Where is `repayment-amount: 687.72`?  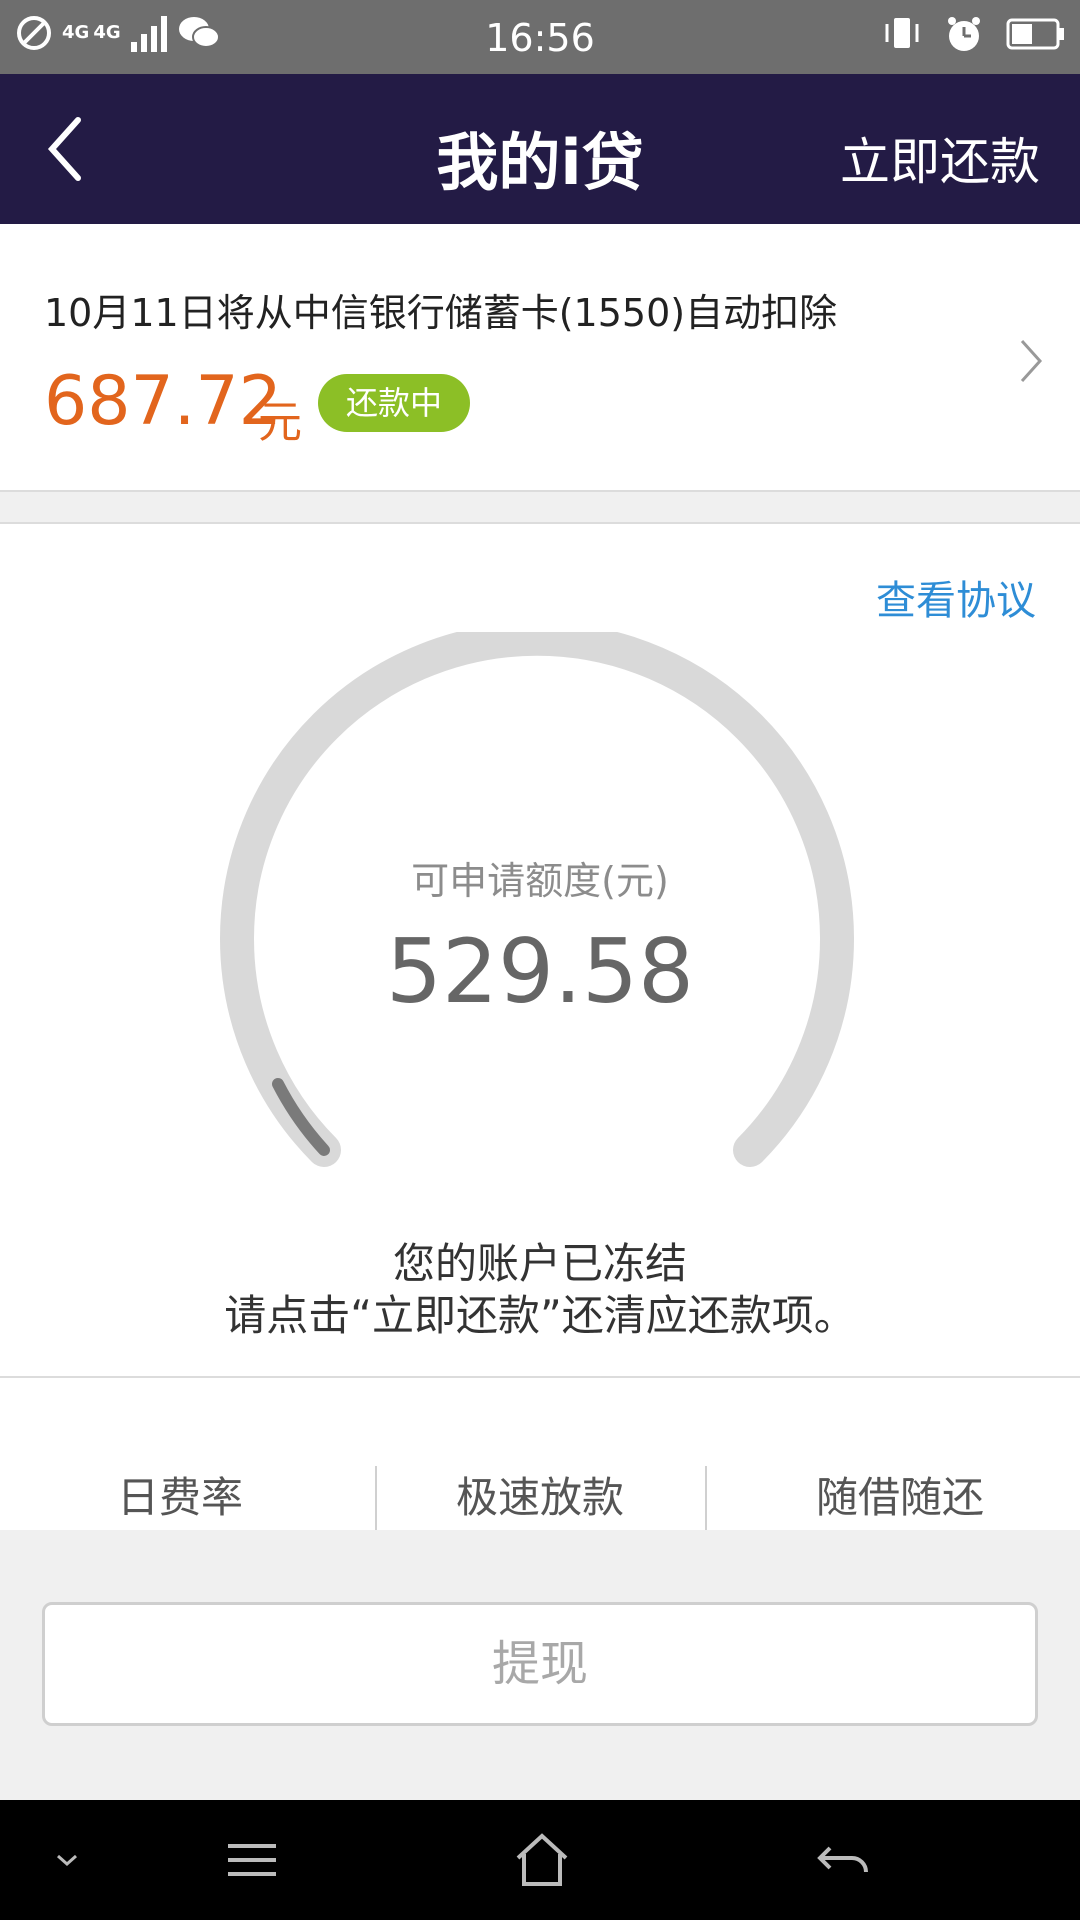
repayment-amount: 687.72 is located at coordinates (163, 401).